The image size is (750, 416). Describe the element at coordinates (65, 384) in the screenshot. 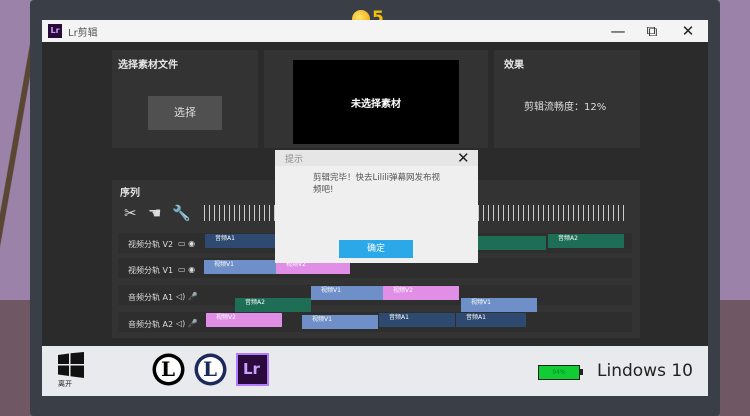

I see `start-label: 离开` at that location.